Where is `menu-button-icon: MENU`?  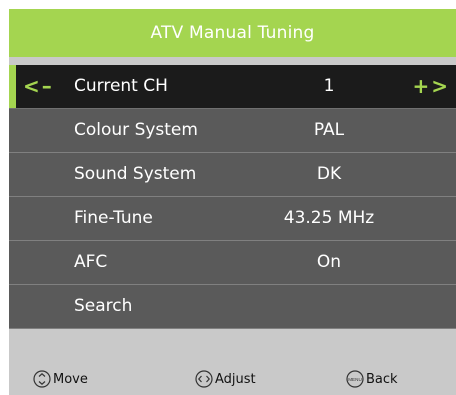 menu-button-icon: MENU is located at coordinates (355, 379).